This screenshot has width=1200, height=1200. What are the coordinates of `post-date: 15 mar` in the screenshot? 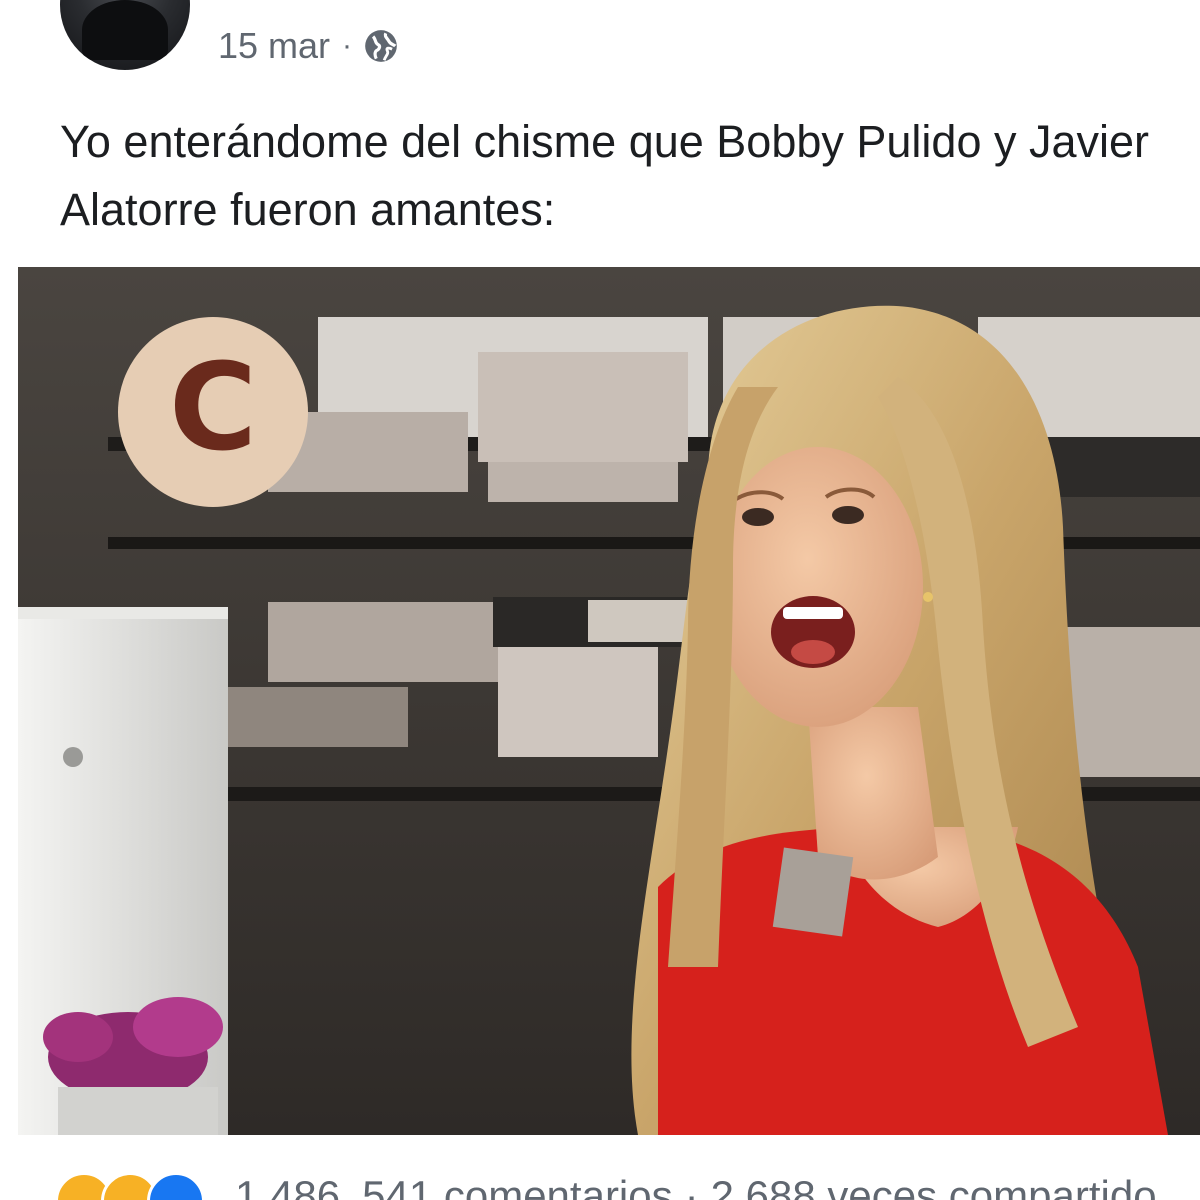 It's located at (274, 46).